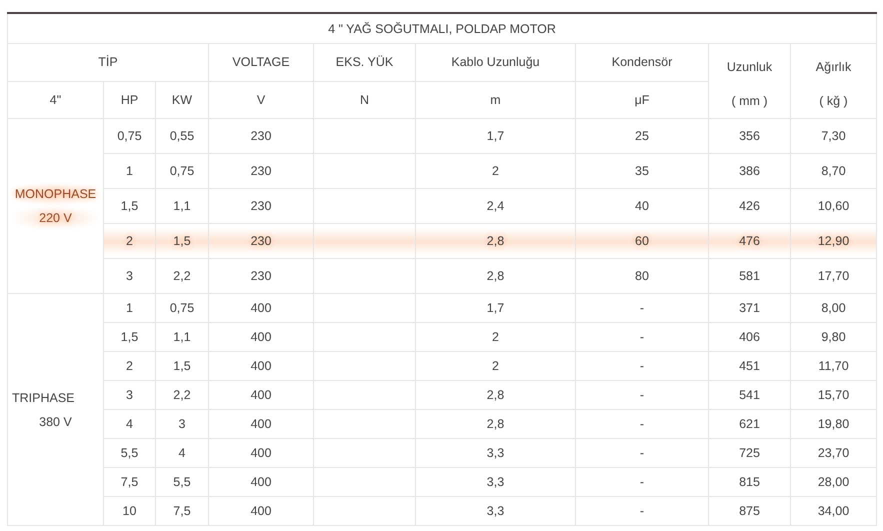 This screenshot has height=531, width=883. What do you see at coordinates (833, 276) in the screenshot?
I see `table-cell: 17,70` at bounding box center [833, 276].